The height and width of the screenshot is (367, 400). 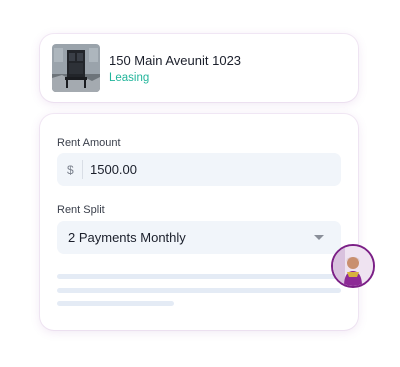 What do you see at coordinates (89, 143) in the screenshot?
I see `rent-amount-label: Rent Amount` at bounding box center [89, 143].